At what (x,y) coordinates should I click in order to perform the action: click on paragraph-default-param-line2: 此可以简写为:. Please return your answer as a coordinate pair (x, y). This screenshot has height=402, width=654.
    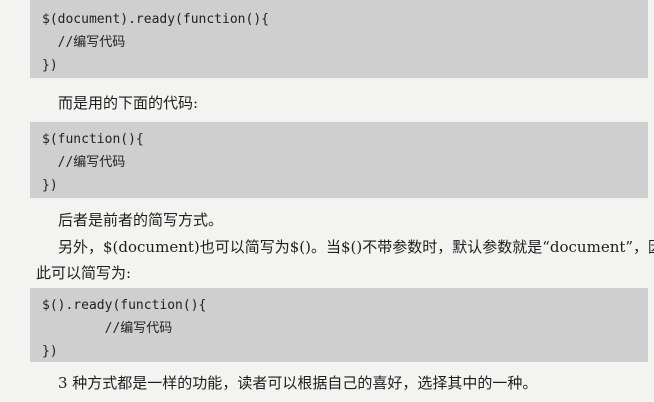
    Looking at the image, I should click on (84, 273).